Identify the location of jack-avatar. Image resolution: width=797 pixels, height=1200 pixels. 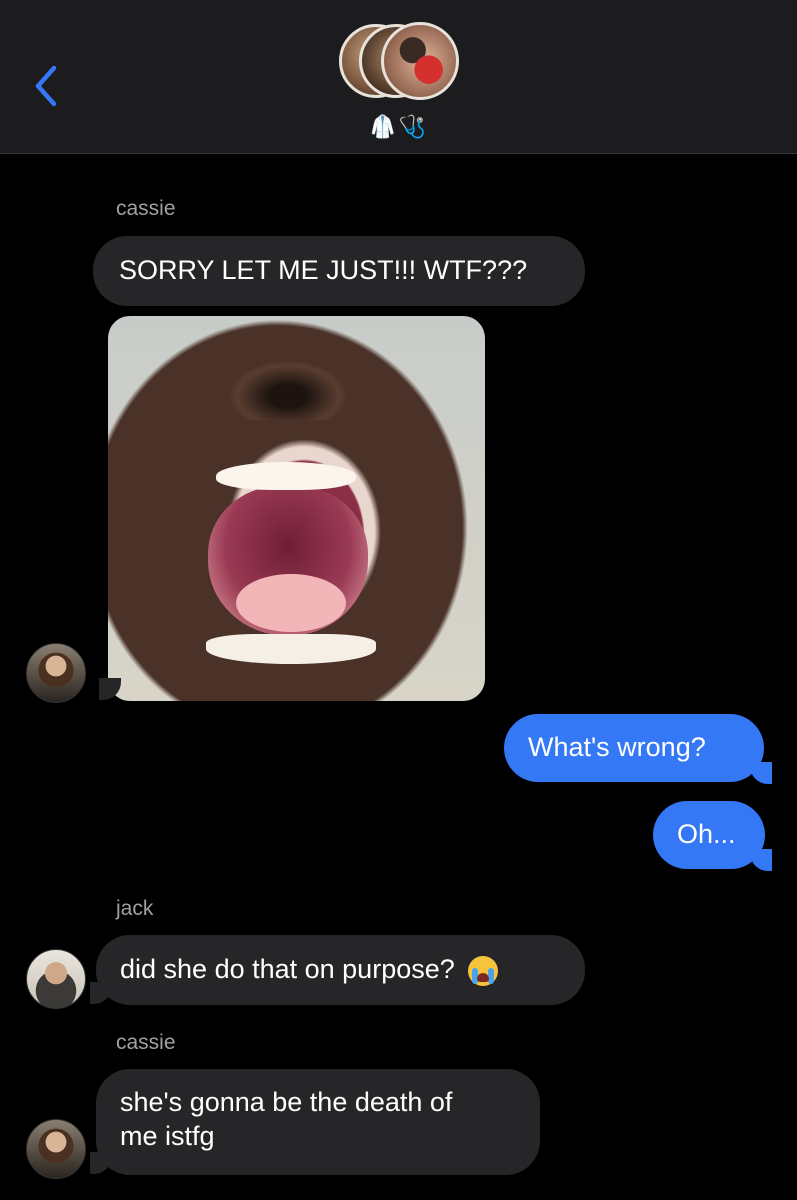
(56, 979).